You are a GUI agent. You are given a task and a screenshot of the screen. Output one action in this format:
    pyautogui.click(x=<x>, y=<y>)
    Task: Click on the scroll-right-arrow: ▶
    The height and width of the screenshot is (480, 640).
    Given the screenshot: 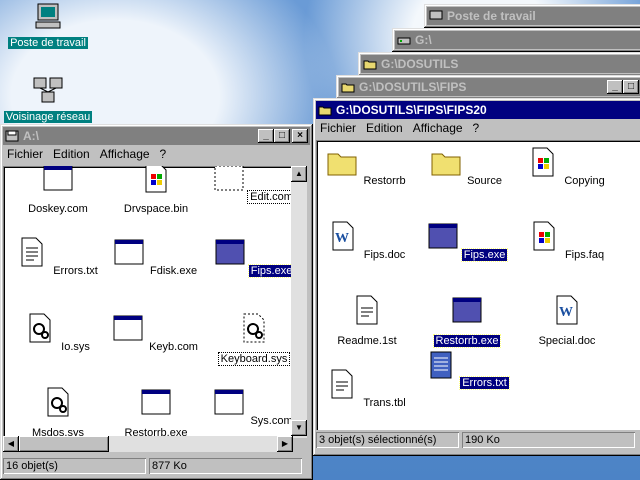 What is the action you would take?
    pyautogui.click(x=285, y=444)
    